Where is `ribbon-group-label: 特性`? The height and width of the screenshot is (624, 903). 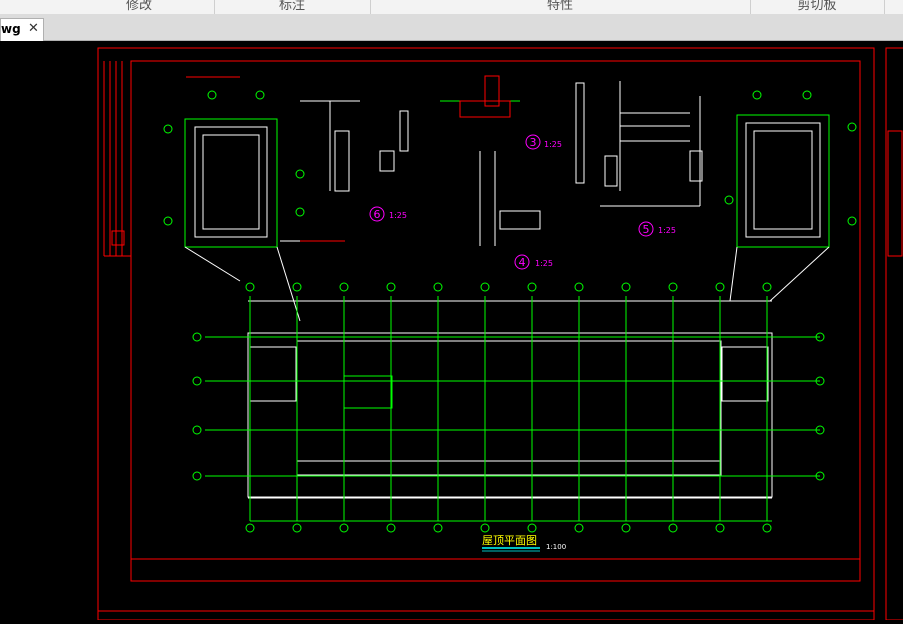
ribbon-group-label: 特性 is located at coordinates (559, 6).